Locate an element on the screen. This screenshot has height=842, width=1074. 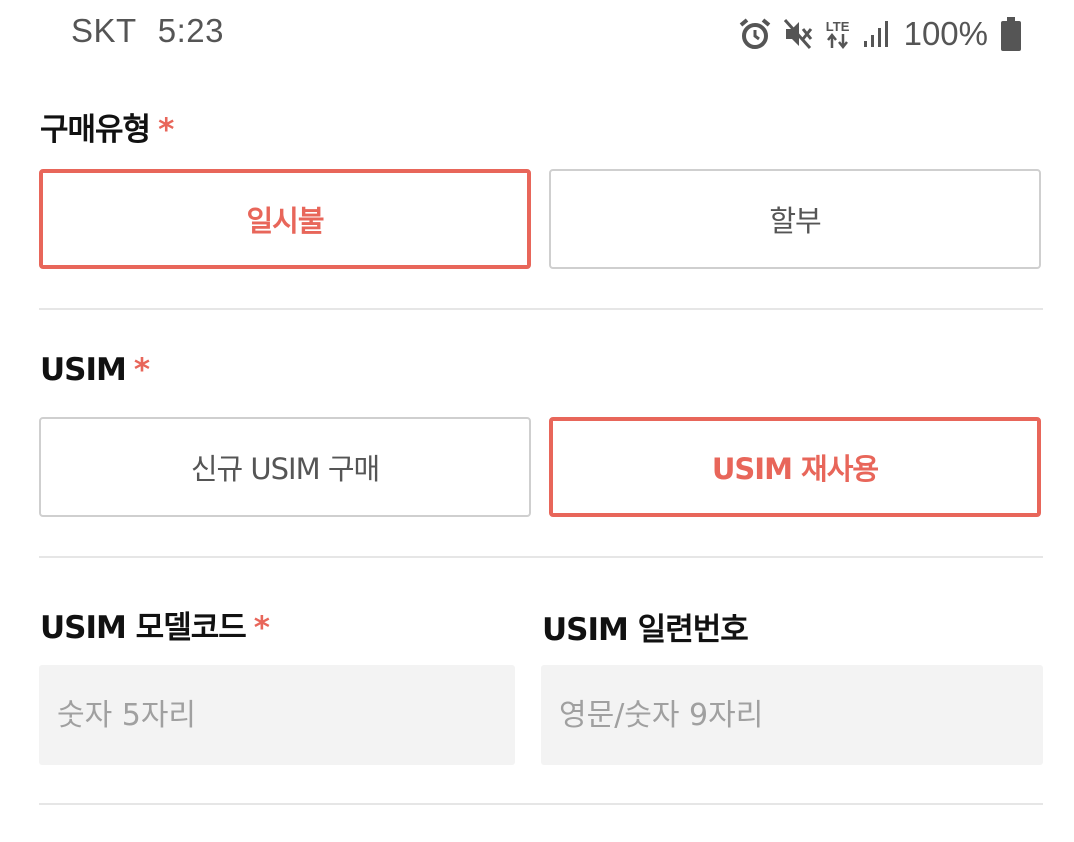
usim-model-code-heading: USIM 모델코드 * is located at coordinates (155, 624).